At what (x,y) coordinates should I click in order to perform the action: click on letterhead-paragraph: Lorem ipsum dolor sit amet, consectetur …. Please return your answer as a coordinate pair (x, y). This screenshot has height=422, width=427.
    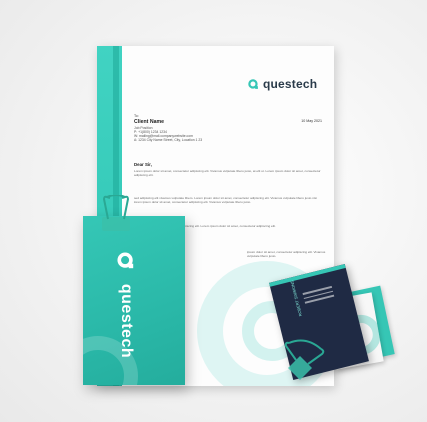
    Looking at the image, I should click on (227, 173).